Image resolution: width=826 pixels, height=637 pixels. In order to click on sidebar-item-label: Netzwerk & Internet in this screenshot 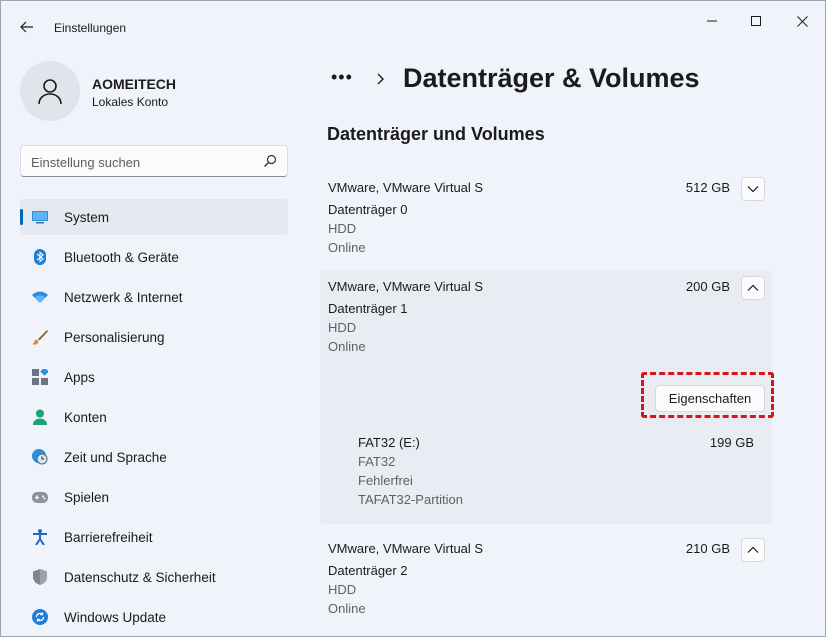, I will do `click(123, 297)`.